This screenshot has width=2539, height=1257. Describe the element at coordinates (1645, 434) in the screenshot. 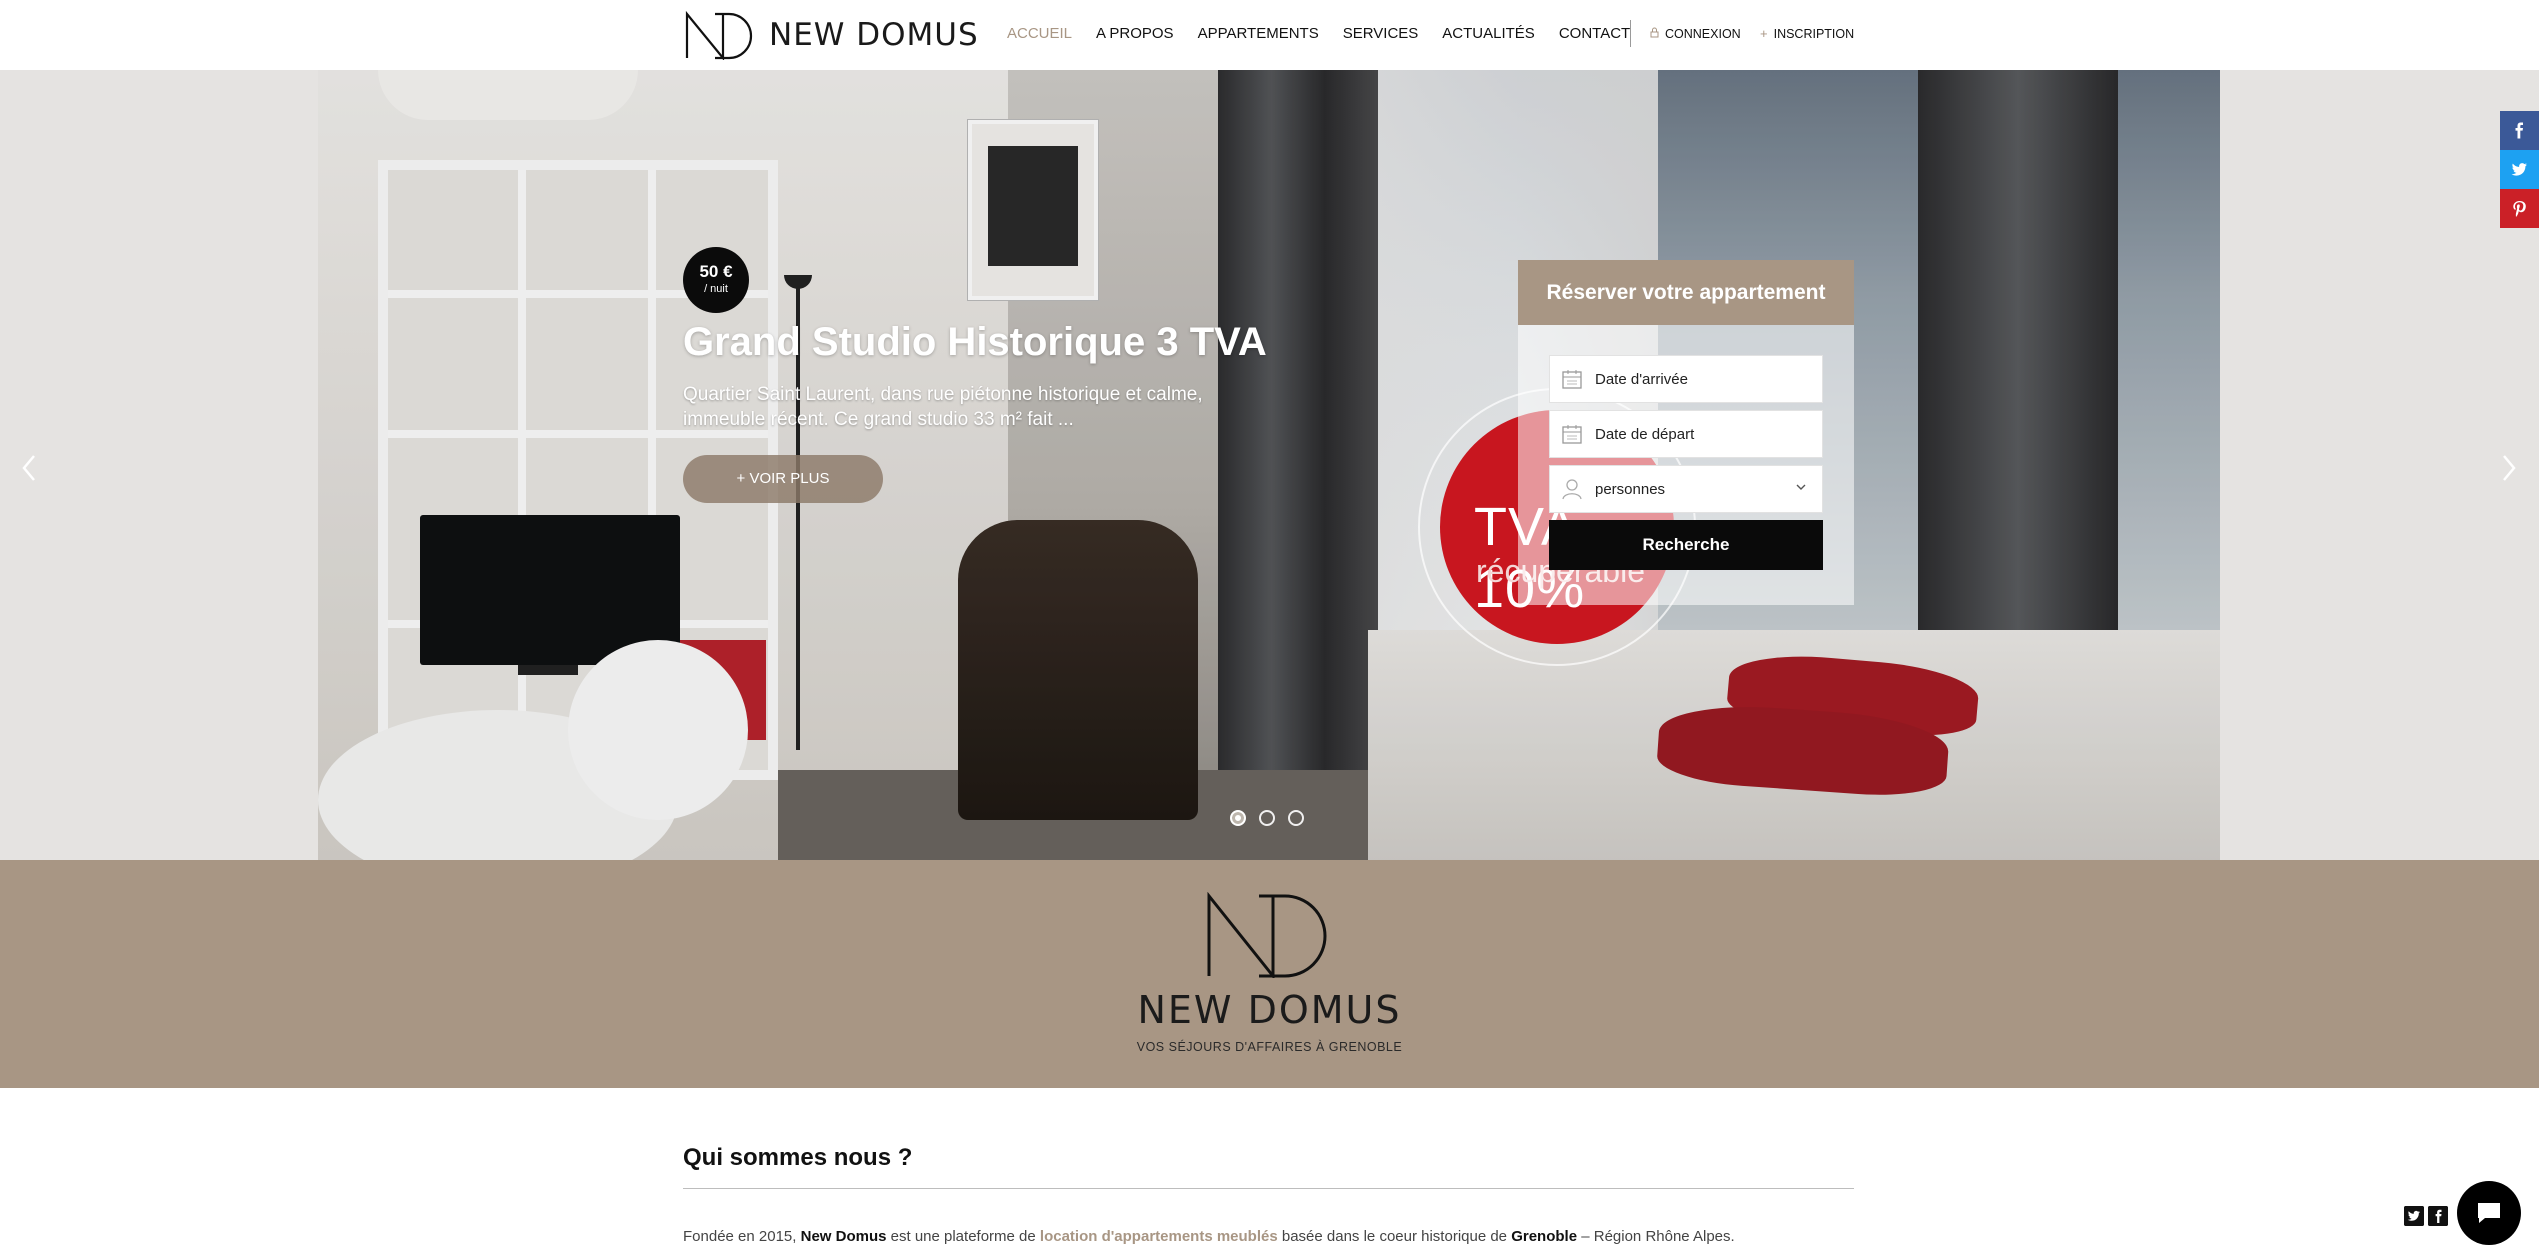

I see `departure-date-placeholder: Date de départ` at that location.